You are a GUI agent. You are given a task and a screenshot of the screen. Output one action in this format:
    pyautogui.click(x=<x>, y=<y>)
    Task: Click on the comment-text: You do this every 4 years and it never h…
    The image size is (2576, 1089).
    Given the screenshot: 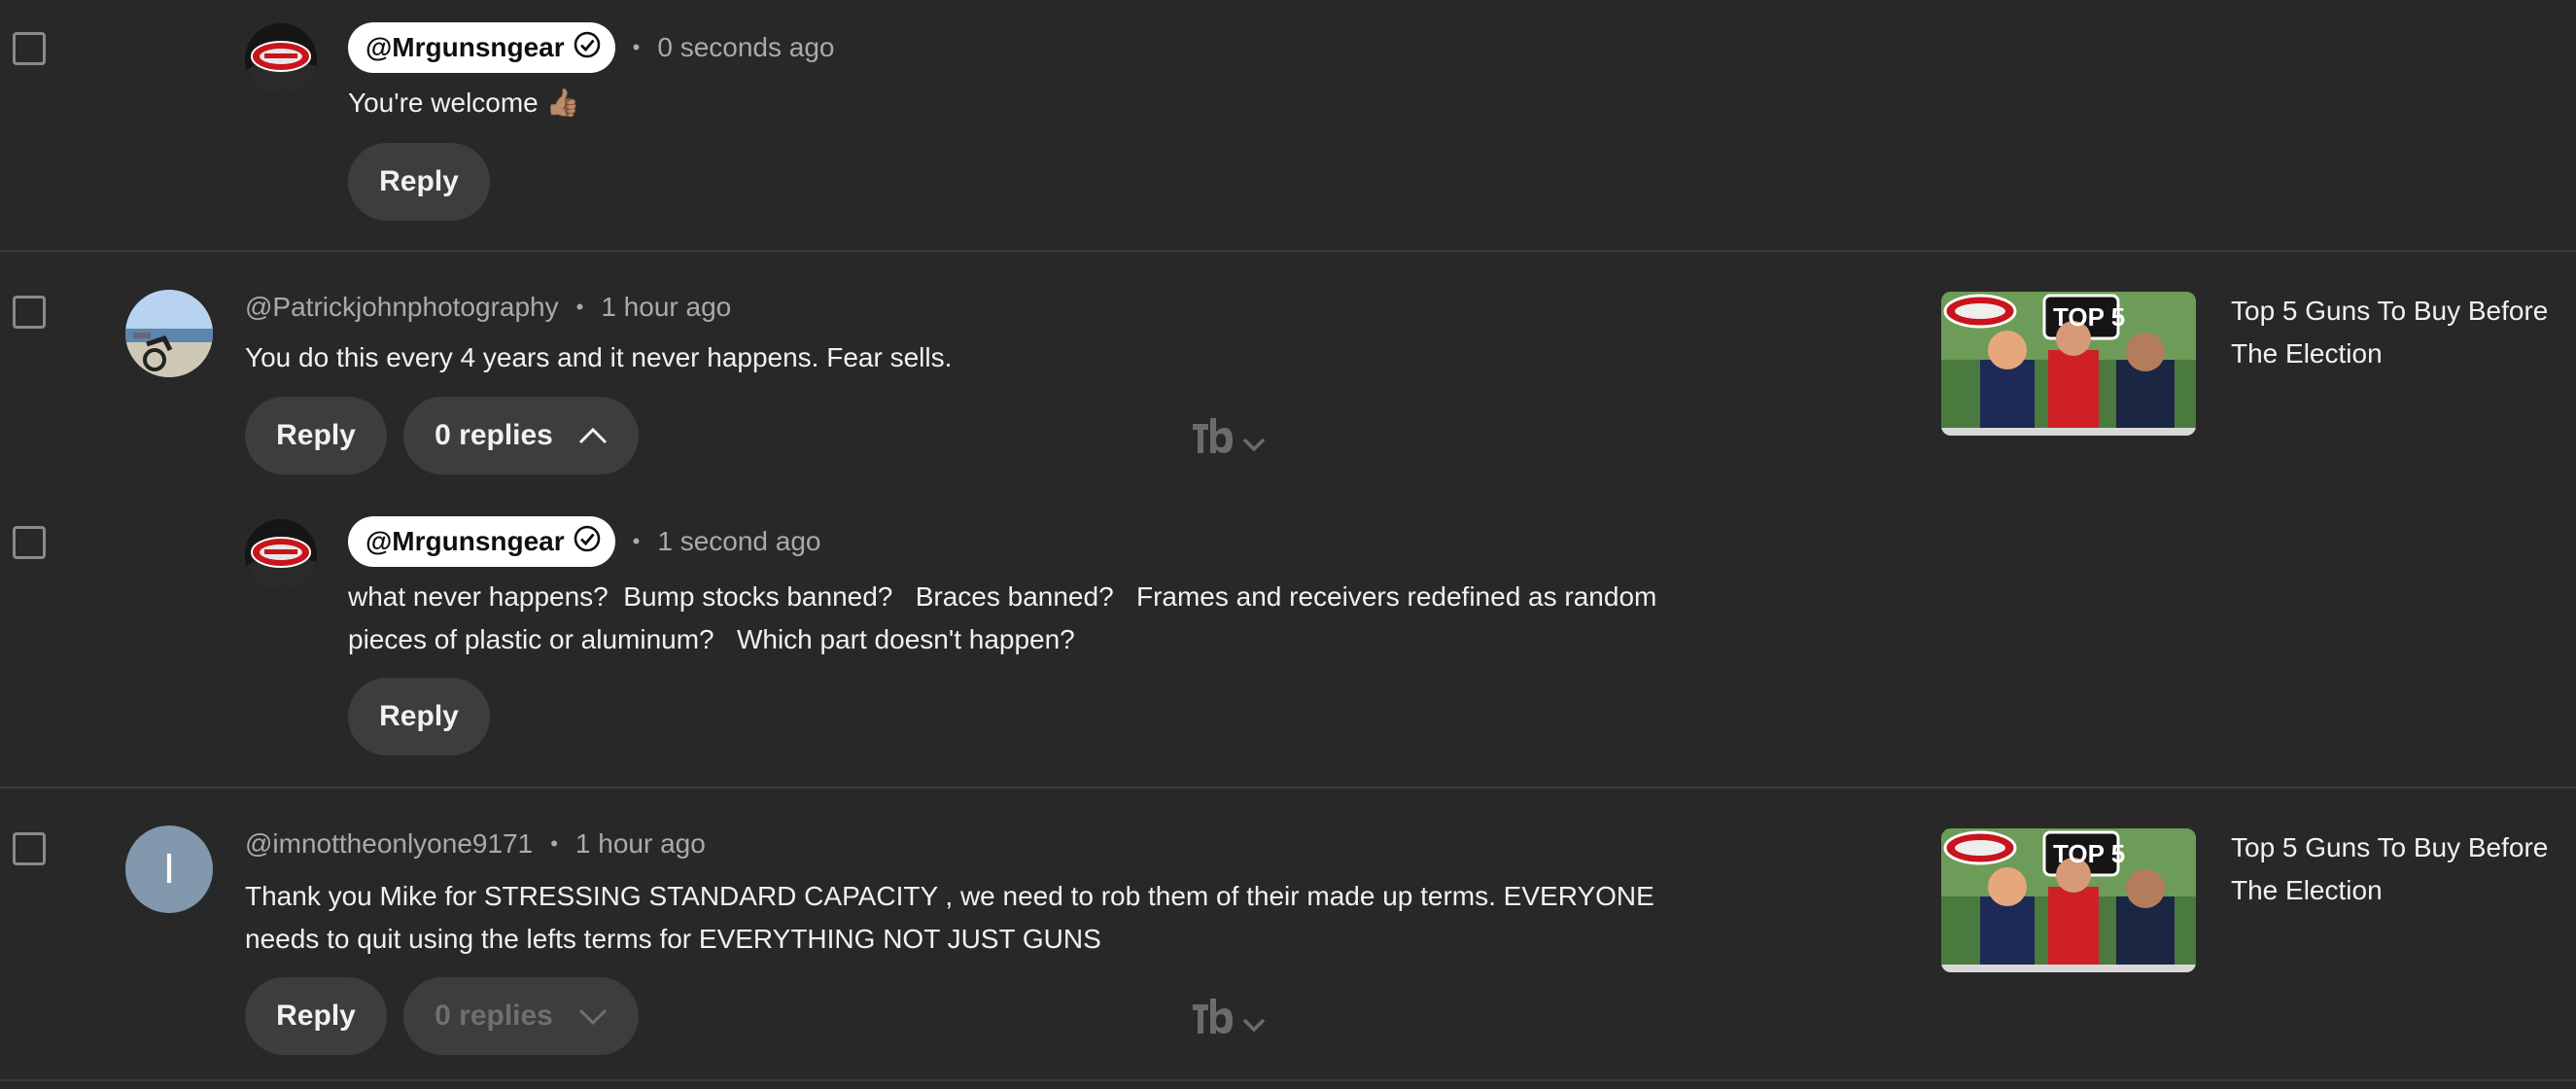 What is the action you would take?
    pyautogui.click(x=599, y=357)
    